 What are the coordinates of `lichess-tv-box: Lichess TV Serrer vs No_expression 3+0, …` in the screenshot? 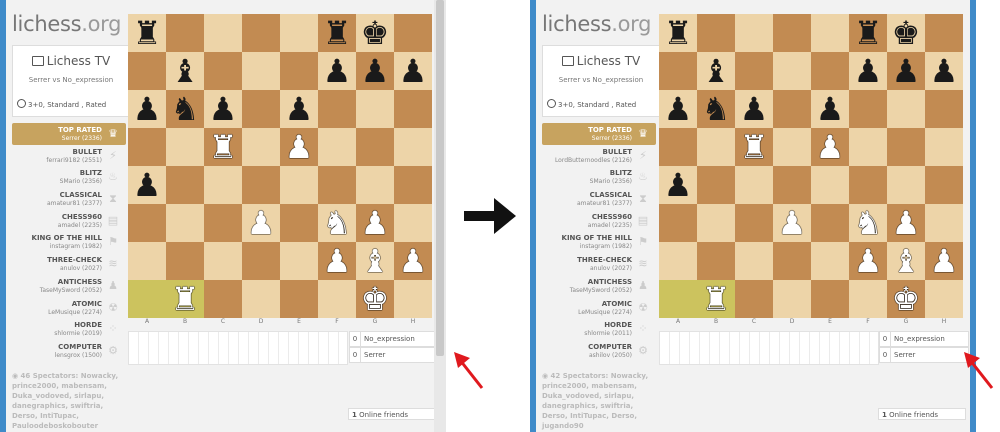 It's located at (71, 81).